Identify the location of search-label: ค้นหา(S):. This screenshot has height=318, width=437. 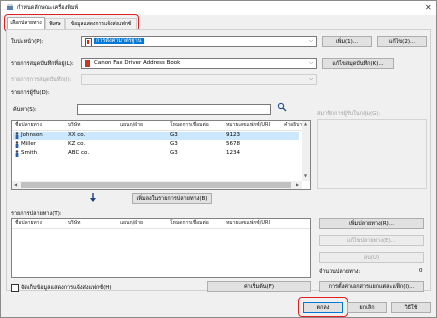
(25, 110).